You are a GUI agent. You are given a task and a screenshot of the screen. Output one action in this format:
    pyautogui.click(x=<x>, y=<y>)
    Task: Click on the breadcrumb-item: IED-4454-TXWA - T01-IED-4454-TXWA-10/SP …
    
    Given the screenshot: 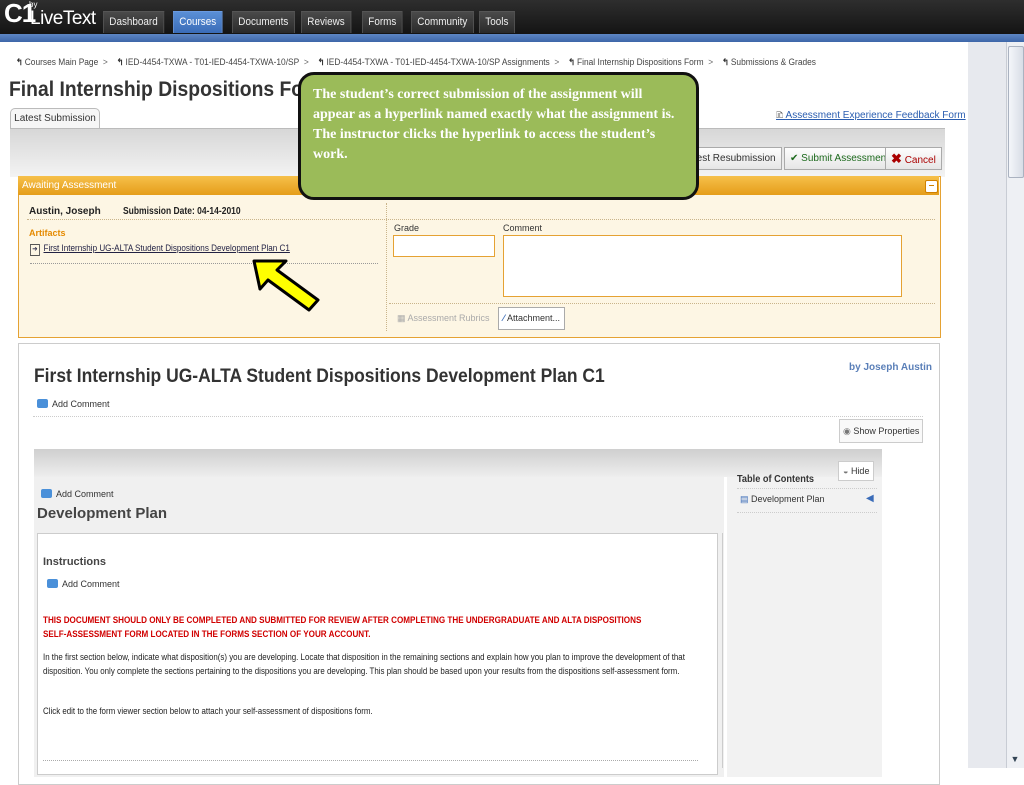 What is the action you would take?
    pyautogui.click(x=437, y=62)
    